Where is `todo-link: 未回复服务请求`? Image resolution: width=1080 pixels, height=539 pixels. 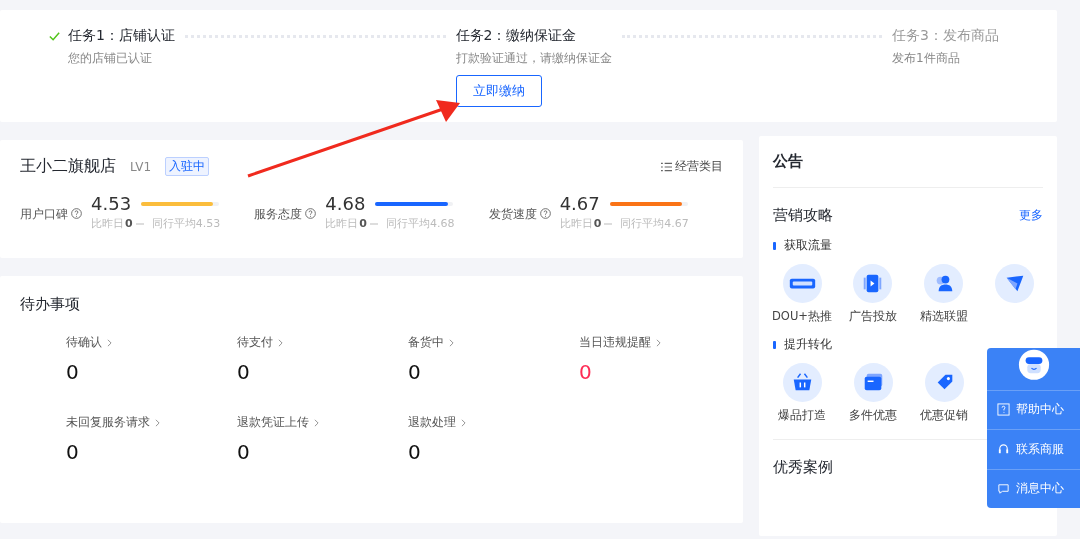
todo-link: 未回复服务请求 is located at coordinates (113, 422).